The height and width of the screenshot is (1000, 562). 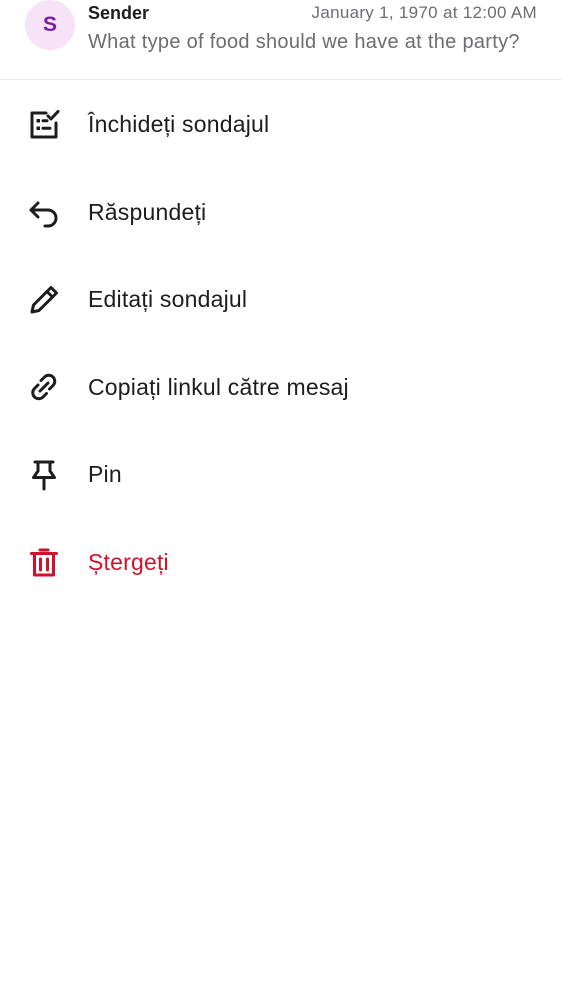 I want to click on delete-button: Ștergeți, so click(x=281, y=563).